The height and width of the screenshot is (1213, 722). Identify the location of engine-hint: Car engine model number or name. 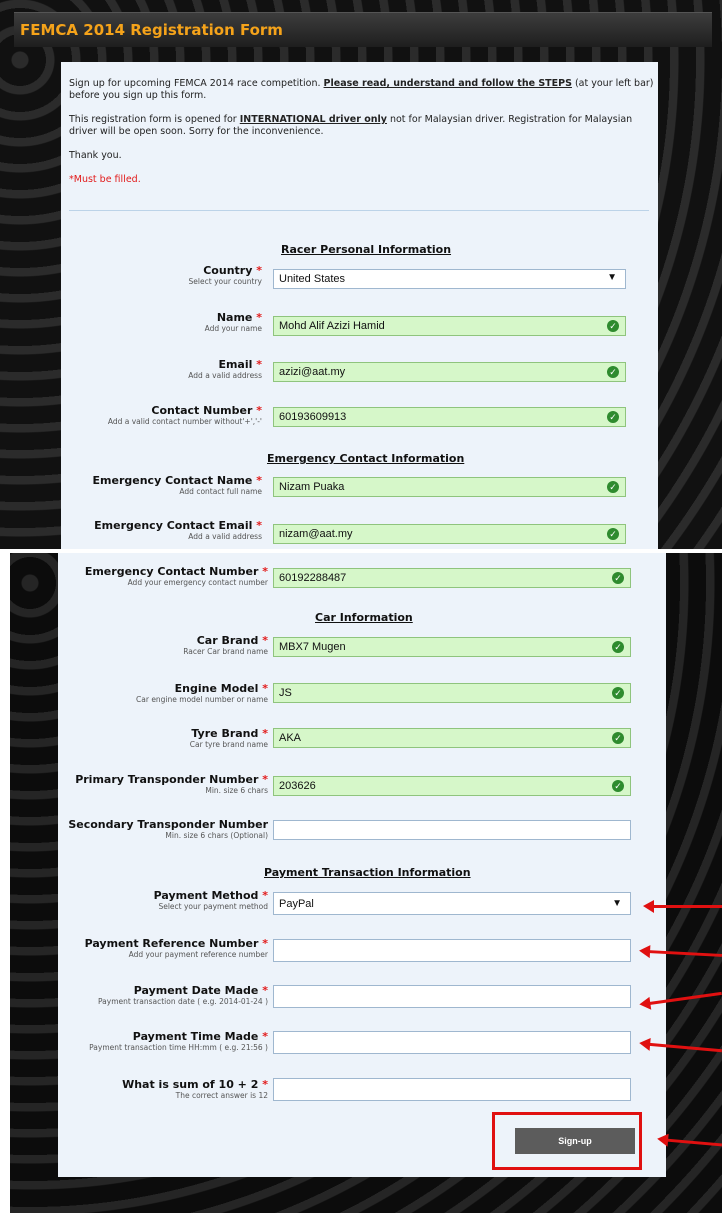
(202, 699).